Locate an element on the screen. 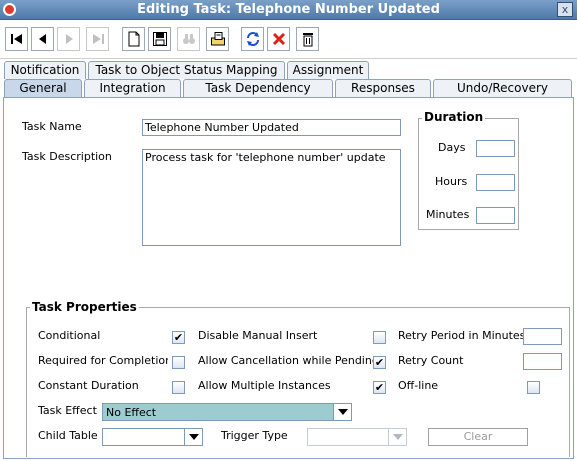 Image resolution: width=577 pixels, height=461 pixels. conditional-label: Conditional is located at coordinates (69, 335).